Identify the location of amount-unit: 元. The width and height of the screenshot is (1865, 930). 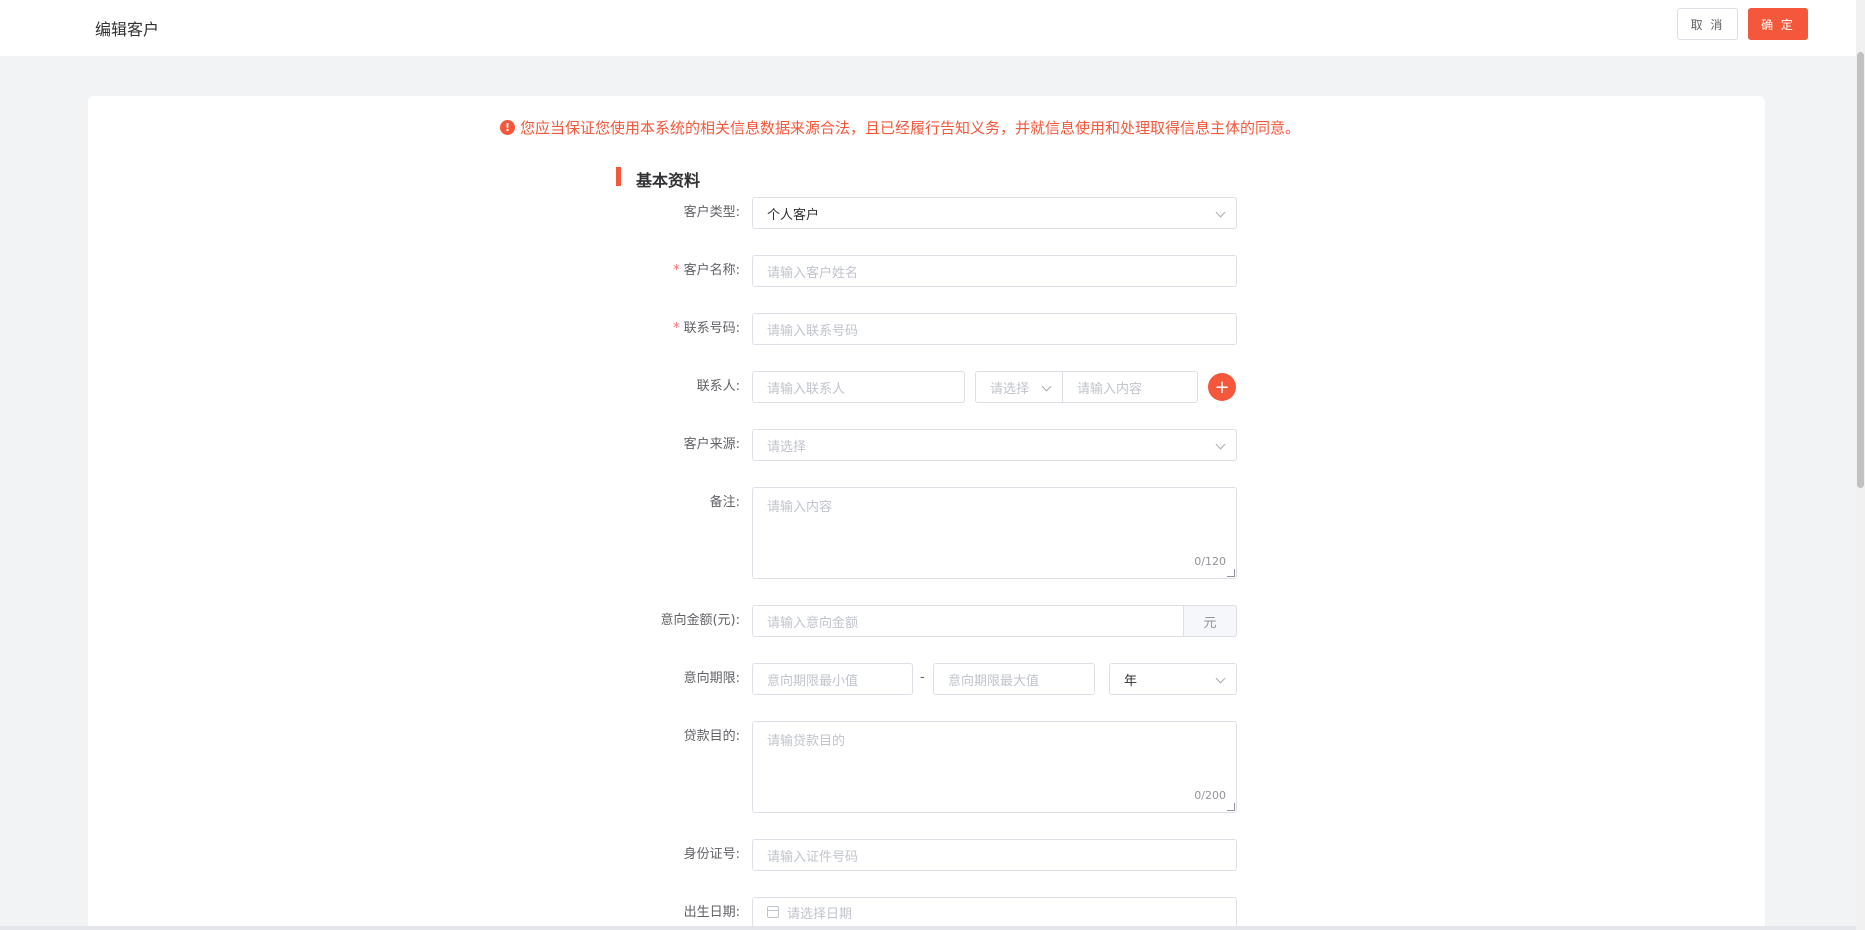
(1210, 621).